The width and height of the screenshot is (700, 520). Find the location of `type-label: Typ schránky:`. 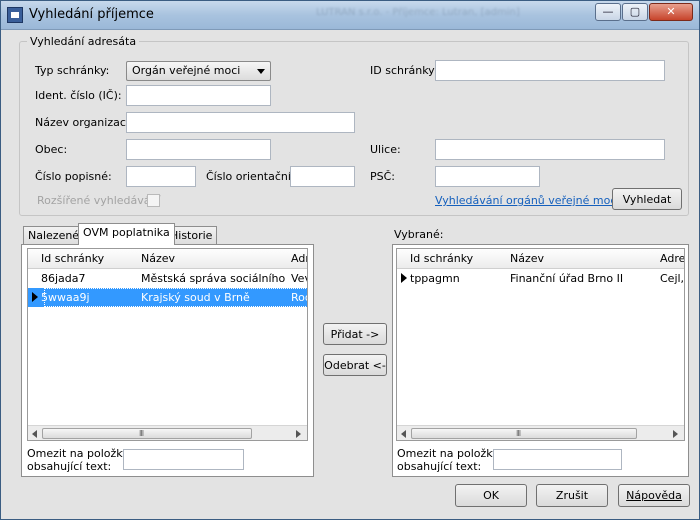

type-label: Typ schránky: is located at coordinates (72, 70).